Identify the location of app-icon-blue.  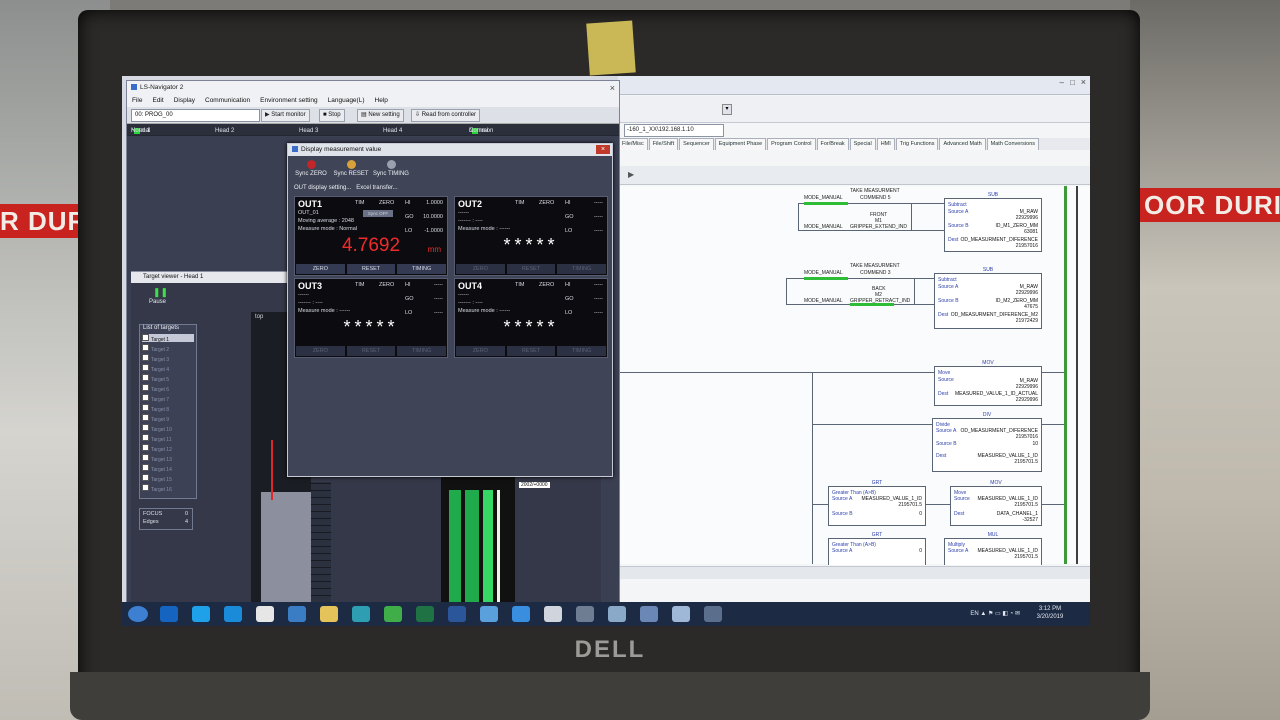
(489, 614).